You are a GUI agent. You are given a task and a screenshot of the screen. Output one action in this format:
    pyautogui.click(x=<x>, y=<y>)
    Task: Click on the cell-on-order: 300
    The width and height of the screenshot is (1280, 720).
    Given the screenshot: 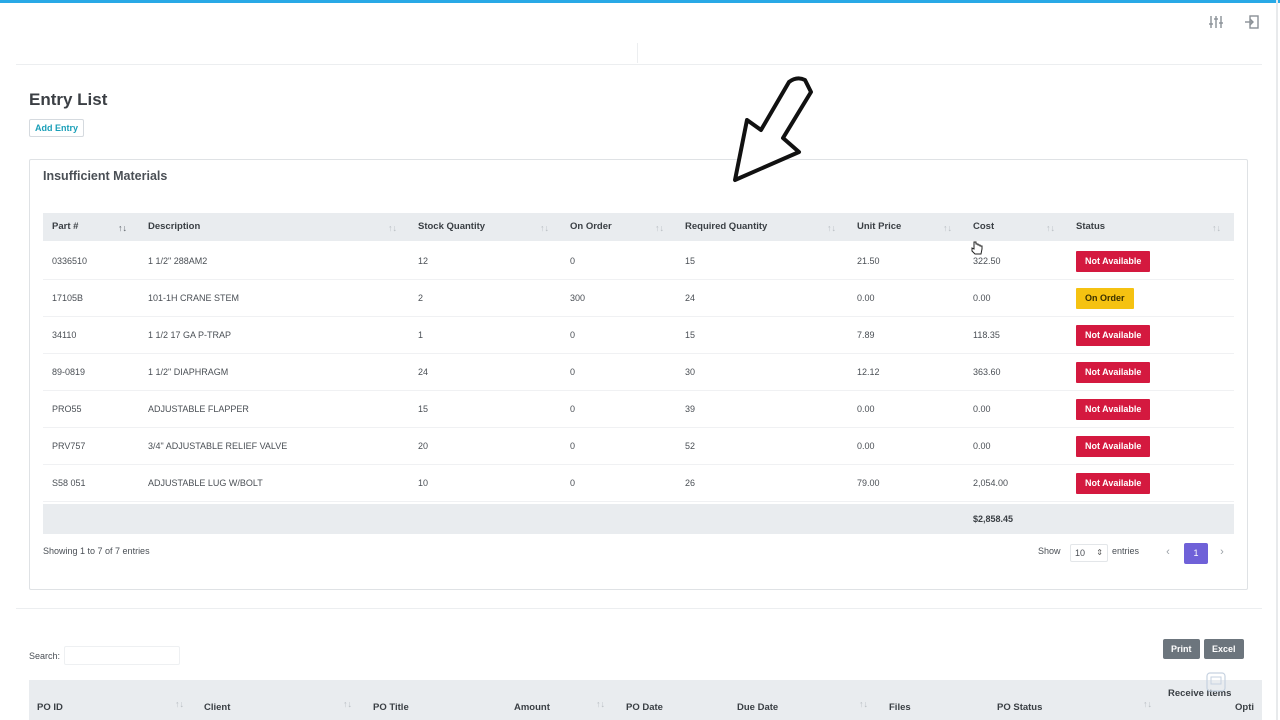 What is the action you would take?
    pyautogui.click(x=578, y=298)
    